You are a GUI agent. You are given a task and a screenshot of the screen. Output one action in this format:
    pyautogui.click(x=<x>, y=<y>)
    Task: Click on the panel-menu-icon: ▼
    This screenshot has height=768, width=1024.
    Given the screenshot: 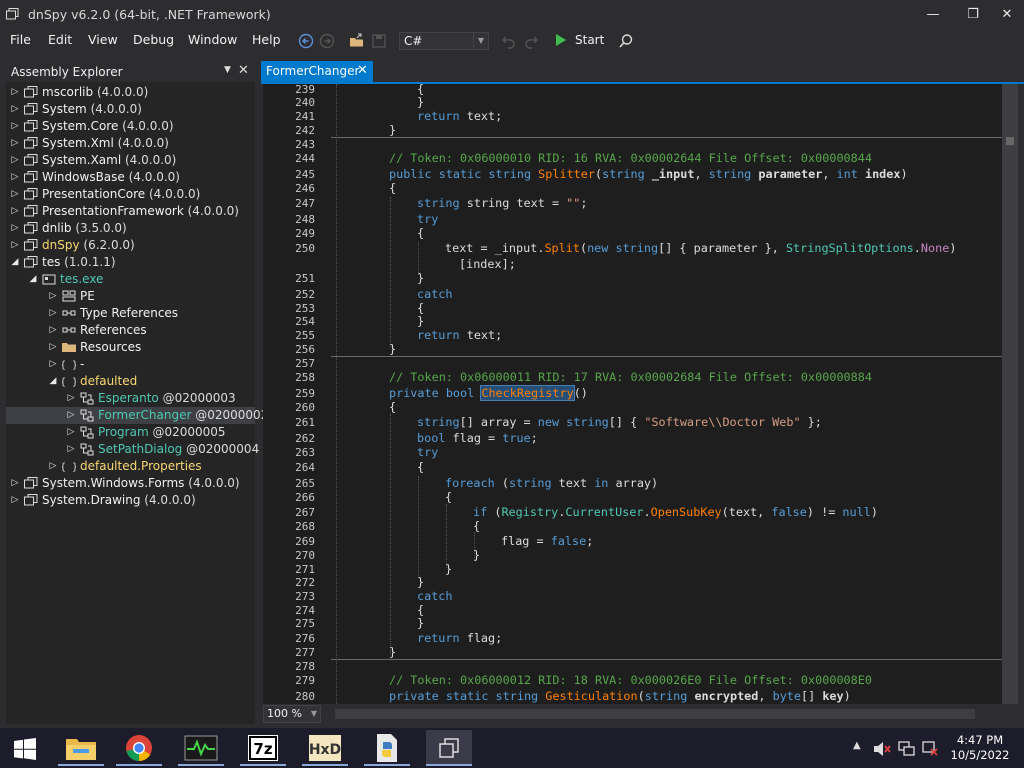 What is the action you would take?
    pyautogui.click(x=227, y=70)
    